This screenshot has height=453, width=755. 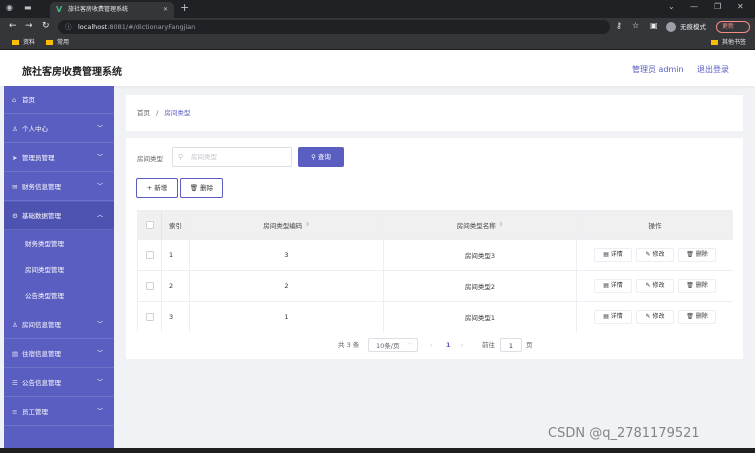 I want to click on breadcrumb-home: 首页, so click(x=143, y=113).